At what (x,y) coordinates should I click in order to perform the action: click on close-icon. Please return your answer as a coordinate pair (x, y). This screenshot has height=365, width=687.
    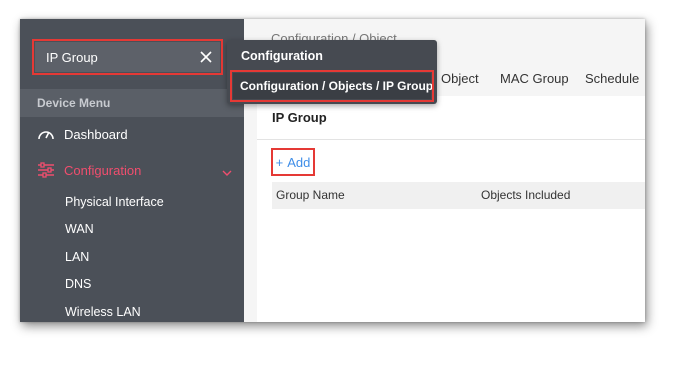
    Looking at the image, I should click on (206, 57).